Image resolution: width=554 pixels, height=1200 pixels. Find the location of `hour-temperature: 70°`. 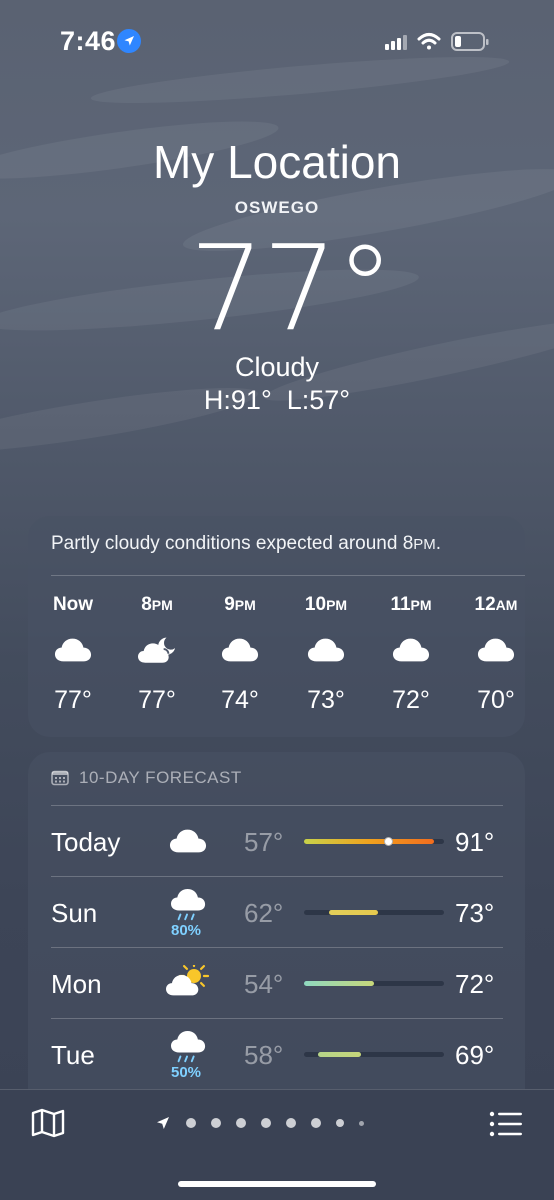

hour-temperature: 70° is located at coordinates (496, 700).